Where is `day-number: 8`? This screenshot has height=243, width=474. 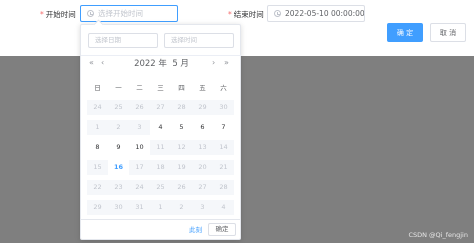 day-number: 8 is located at coordinates (97, 146).